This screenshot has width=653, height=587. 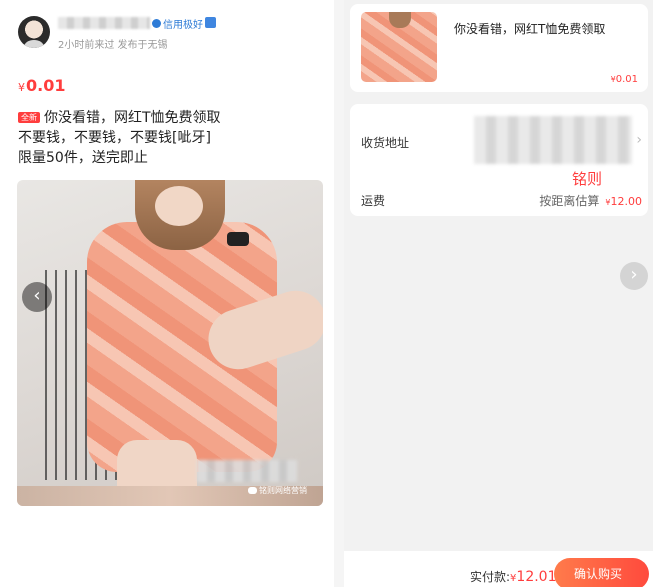 I want to click on title-line-2: 不要钱，不要钱，不要钱[呲牙], so click(x=114, y=138).